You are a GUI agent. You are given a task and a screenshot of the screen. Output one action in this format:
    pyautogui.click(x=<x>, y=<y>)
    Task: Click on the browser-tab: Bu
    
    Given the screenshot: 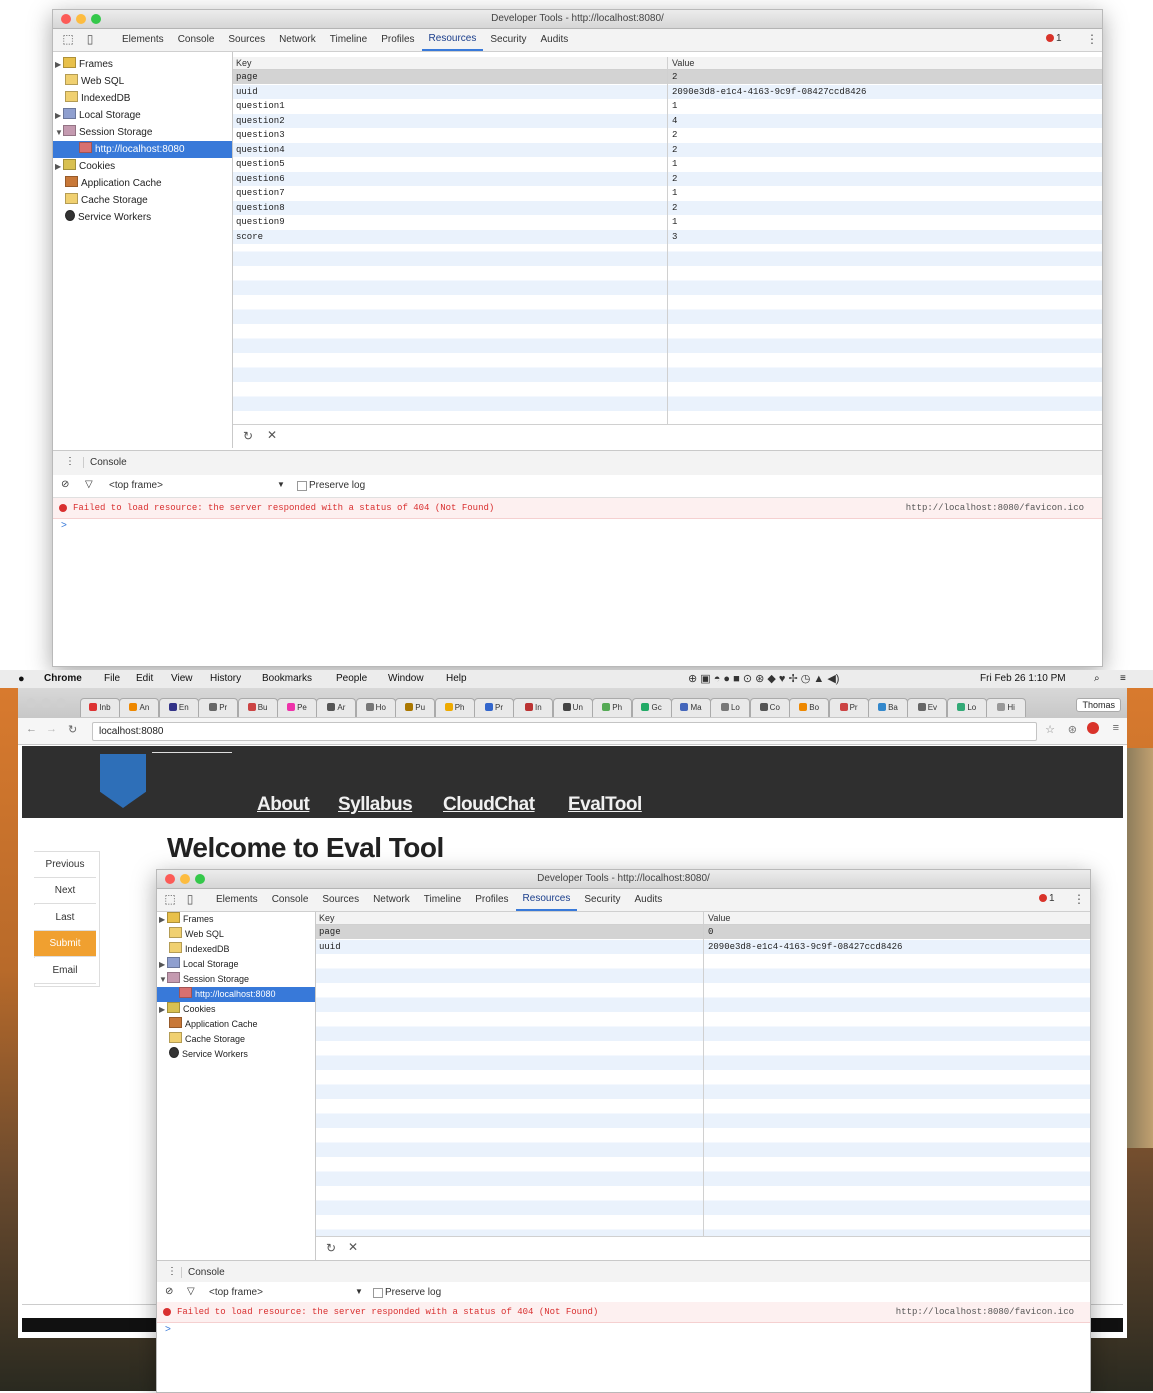 What is the action you would take?
    pyautogui.click(x=257, y=707)
    